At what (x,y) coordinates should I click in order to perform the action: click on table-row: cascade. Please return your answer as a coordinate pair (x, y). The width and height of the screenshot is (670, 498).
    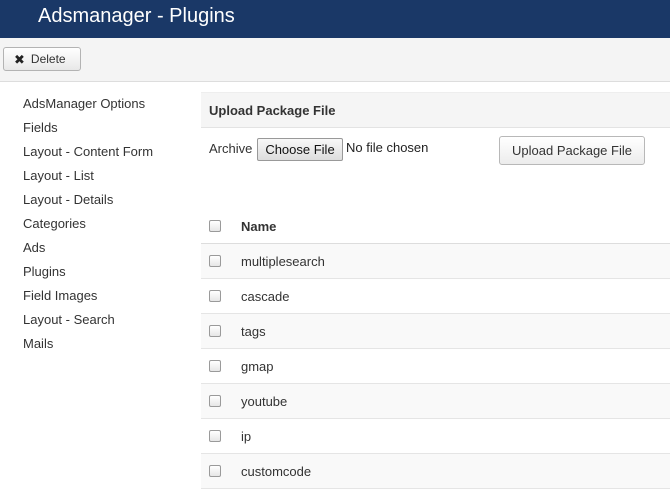
    Looking at the image, I should click on (435, 296).